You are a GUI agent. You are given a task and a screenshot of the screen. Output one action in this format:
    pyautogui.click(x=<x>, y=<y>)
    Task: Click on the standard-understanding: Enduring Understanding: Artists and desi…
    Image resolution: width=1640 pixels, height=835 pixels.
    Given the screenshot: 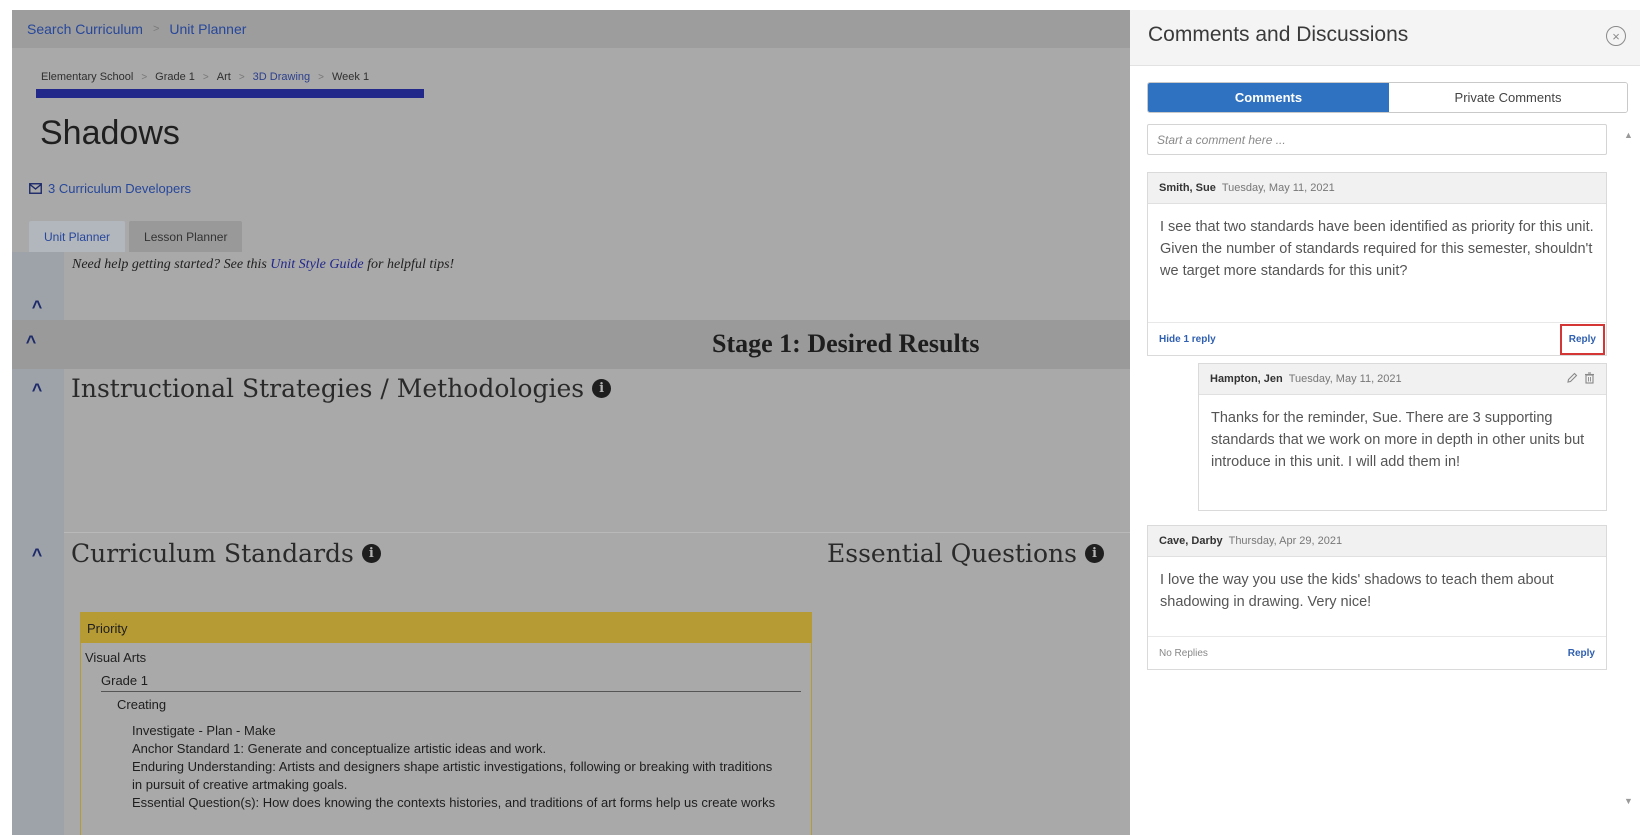 What is the action you would take?
    pyautogui.click(x=452, y=766)
    